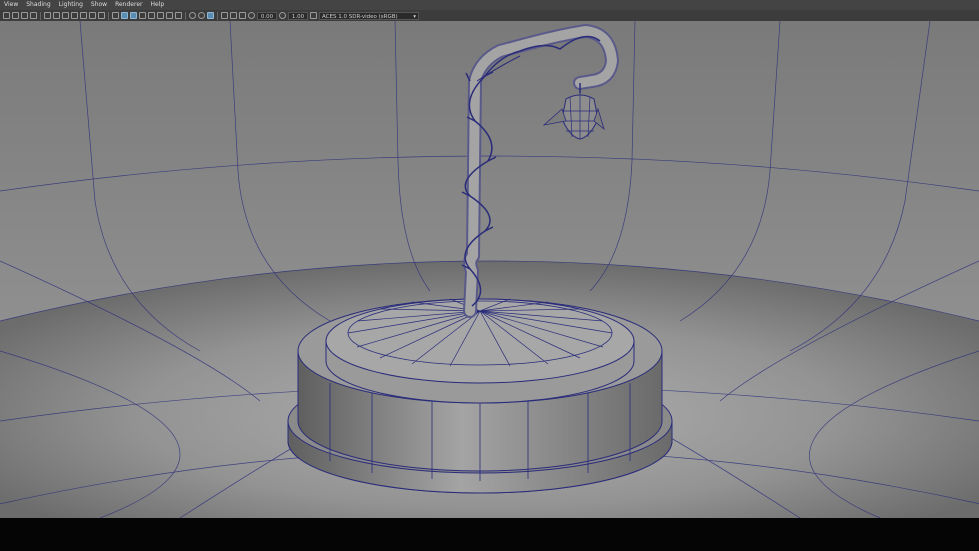 The image size is (979, 551). What do you see at coordinates (56, 15) in the screenshot?
I see `film-gate-icon` at bounding box center [56, 15].